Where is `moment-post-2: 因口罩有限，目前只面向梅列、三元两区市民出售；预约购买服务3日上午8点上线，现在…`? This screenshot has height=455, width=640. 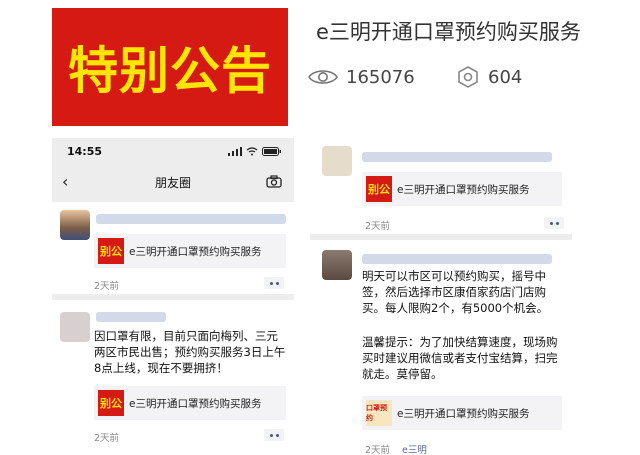 moment-post-2: 因口罩有限，目前只面向梅列、三元两区市民出售；预约购买服务3日上午8点上线，现在… is located at coordinates (173, 377).